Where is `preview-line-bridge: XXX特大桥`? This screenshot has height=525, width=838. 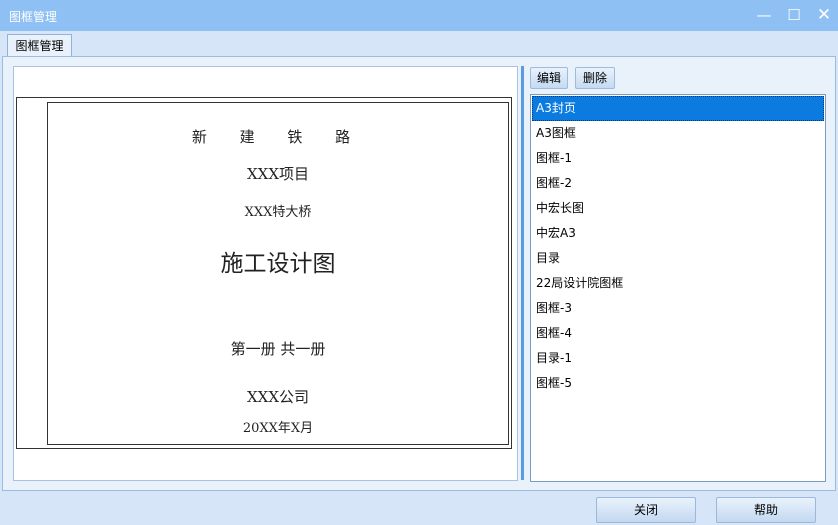
preview-line-bridge: XXX特大桥 is located at coordinates (278, 212).